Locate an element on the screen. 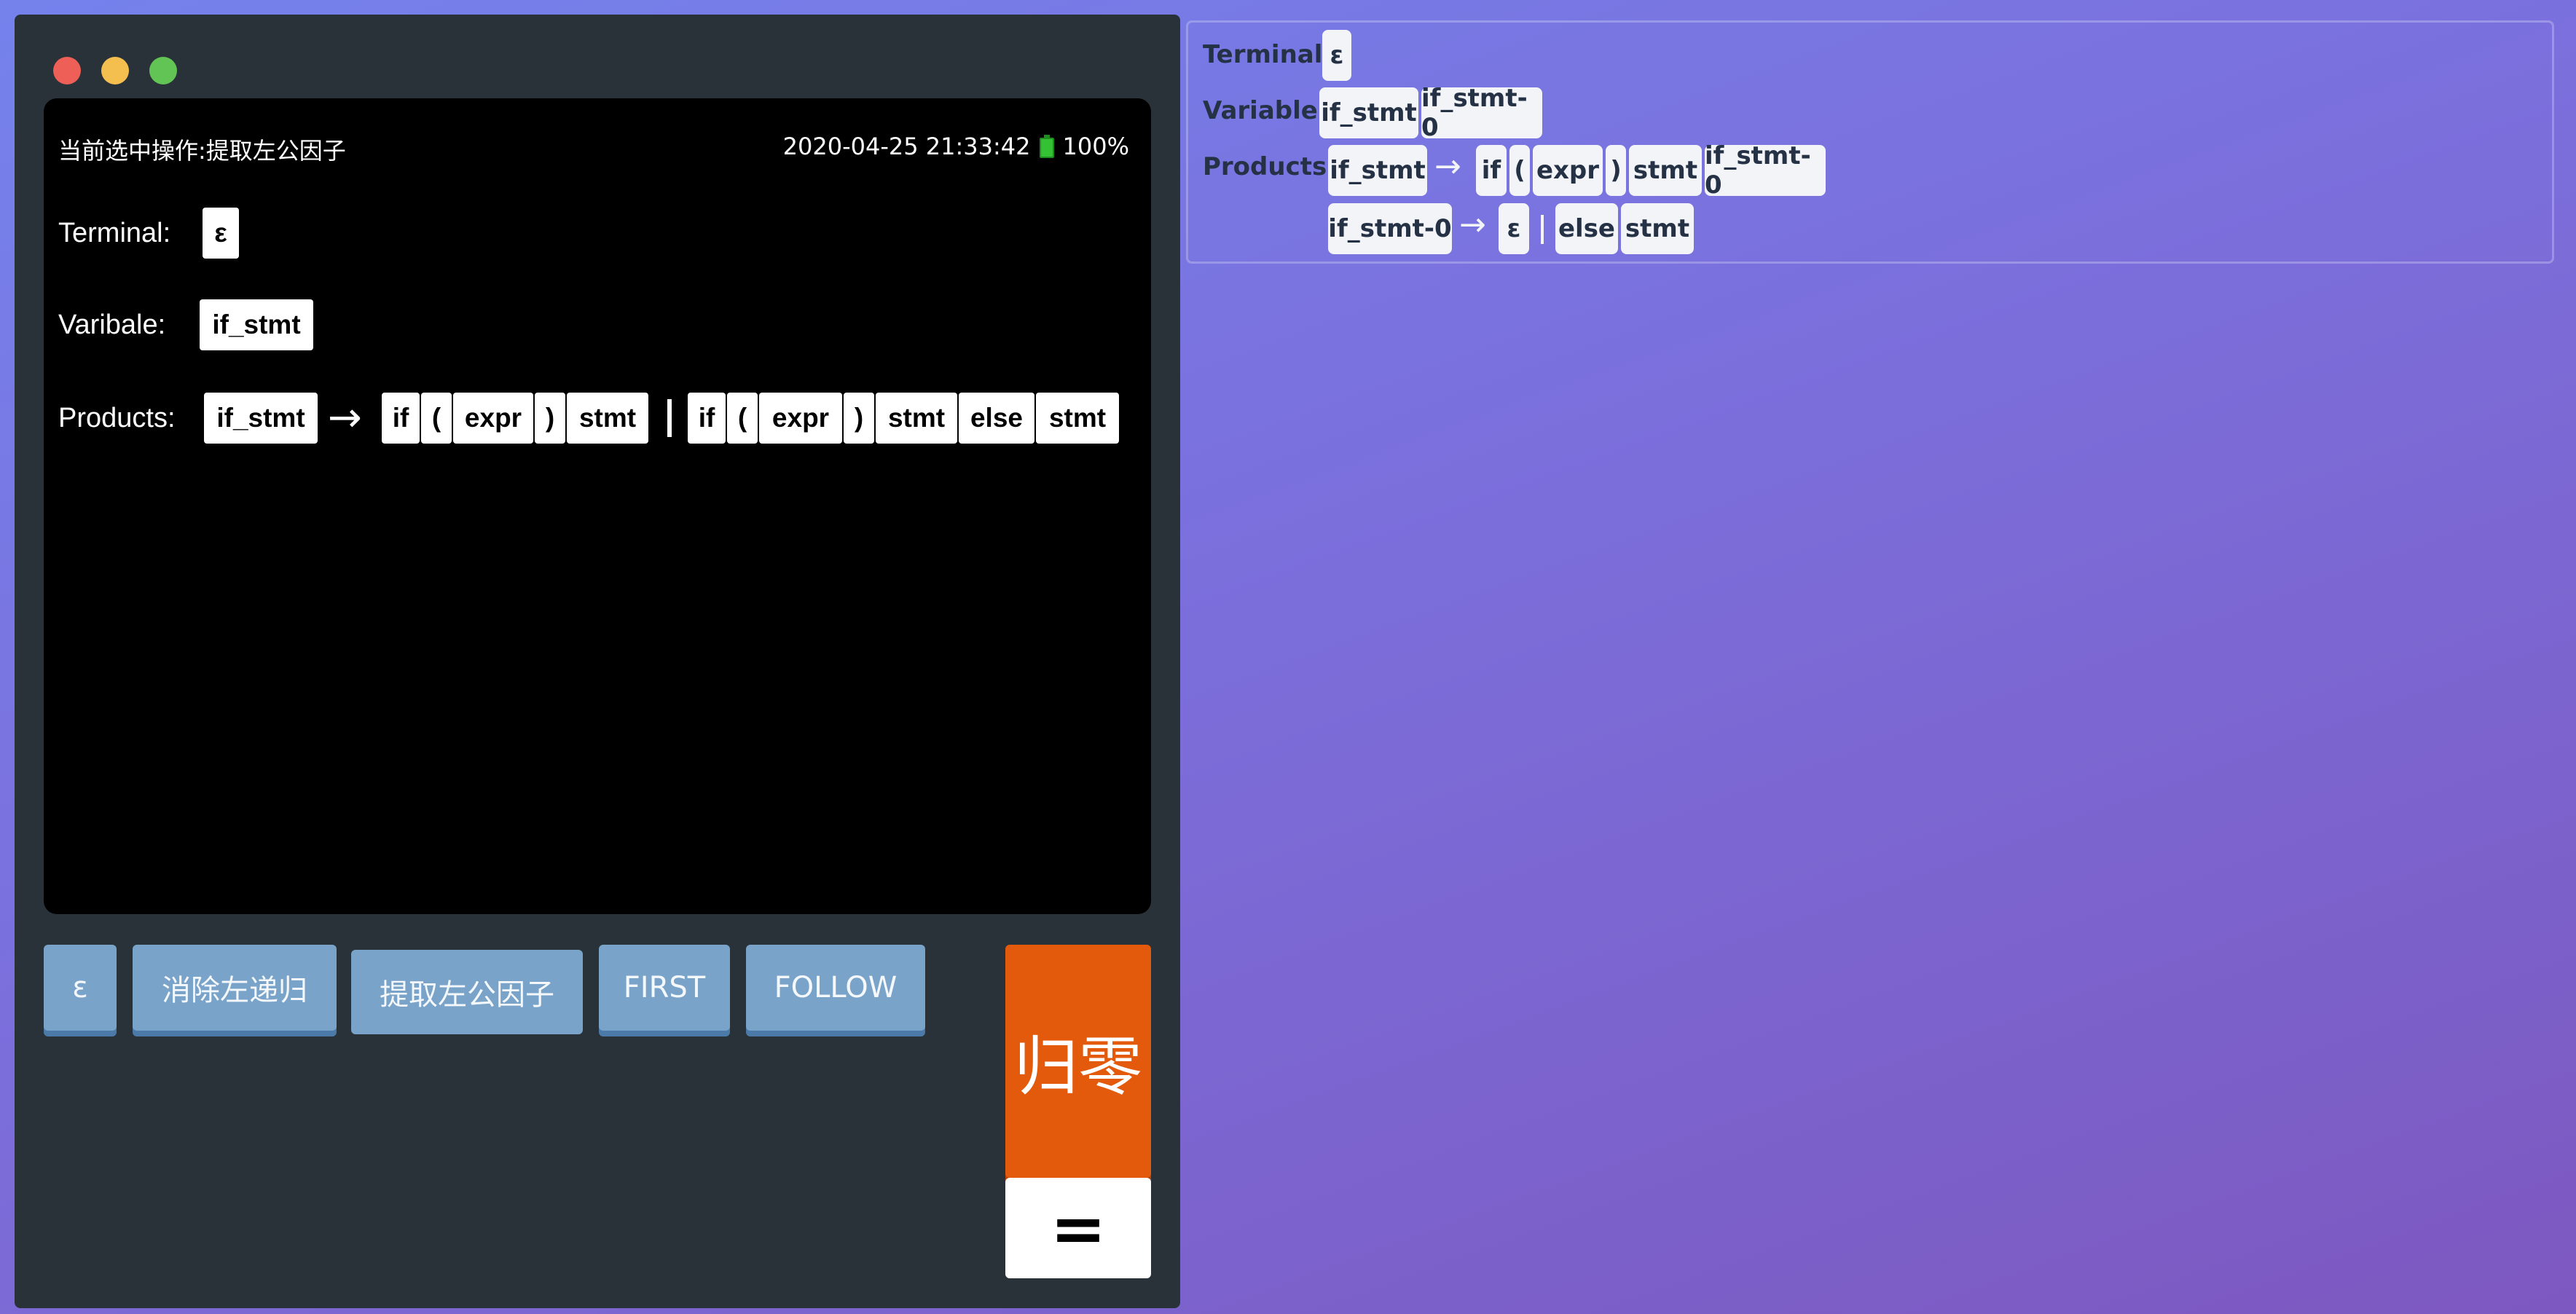 Image resolution: width=2576 pixels, height=1314 pixels. status-right: 2020-04-25 21:33:42 100% is located at coordinates (956, 146).